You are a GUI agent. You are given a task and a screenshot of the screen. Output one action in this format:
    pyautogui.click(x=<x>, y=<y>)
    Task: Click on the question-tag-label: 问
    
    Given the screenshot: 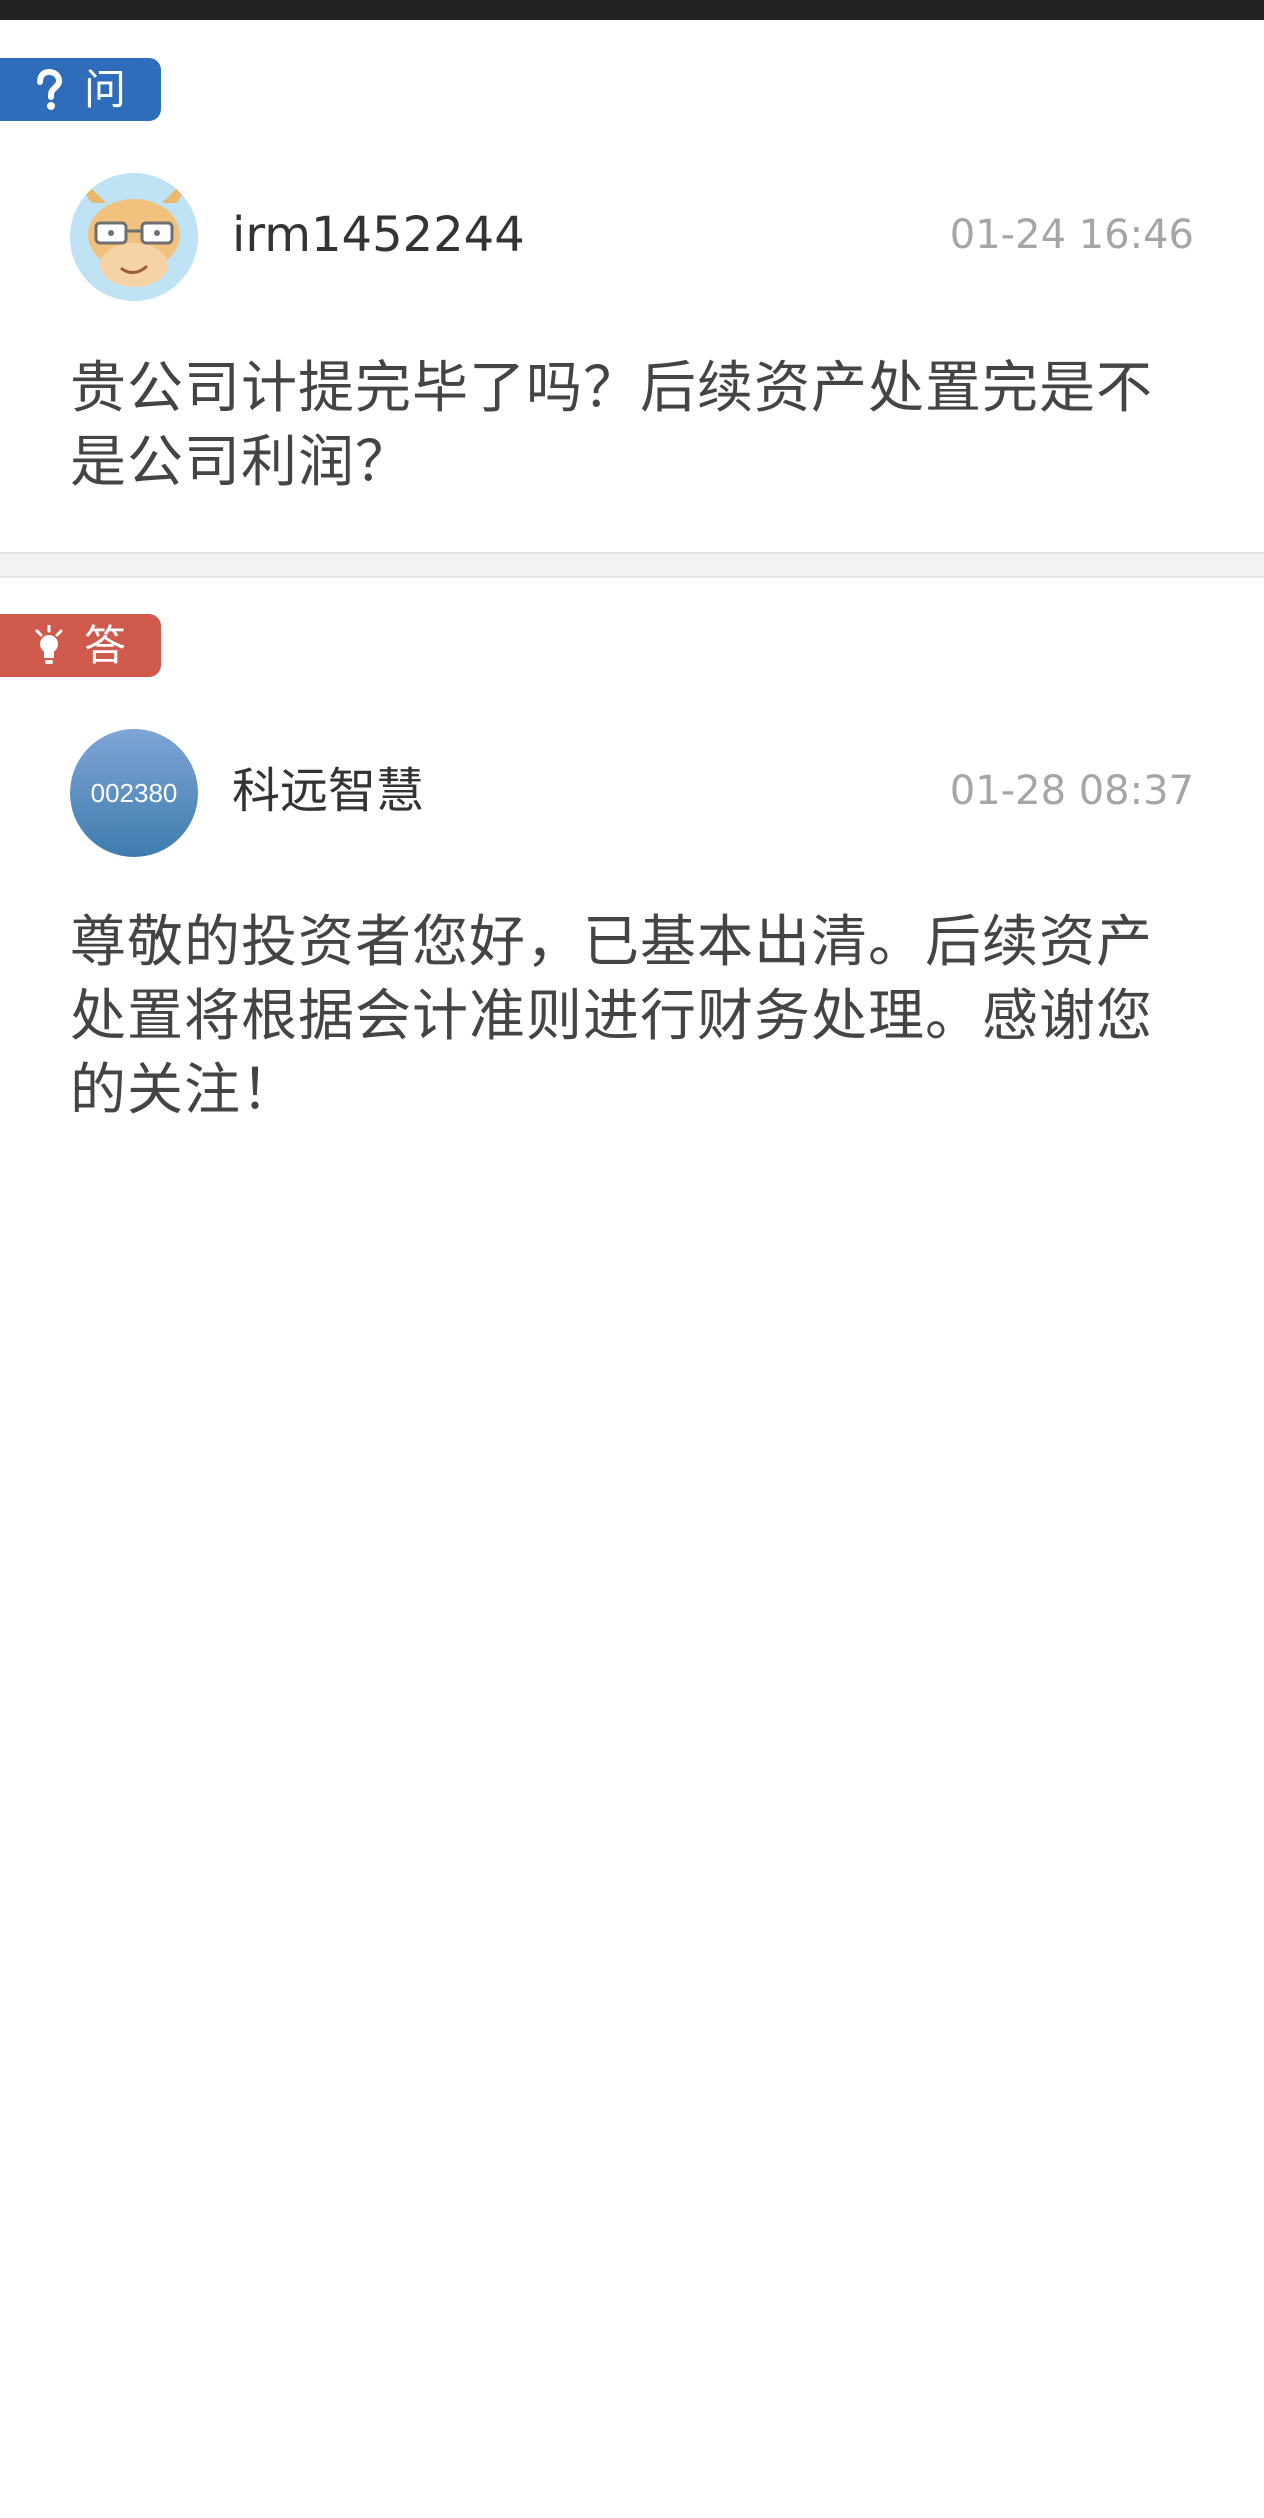 What is the action you would take?
    pyautogui.click(x=105, y=89)
    